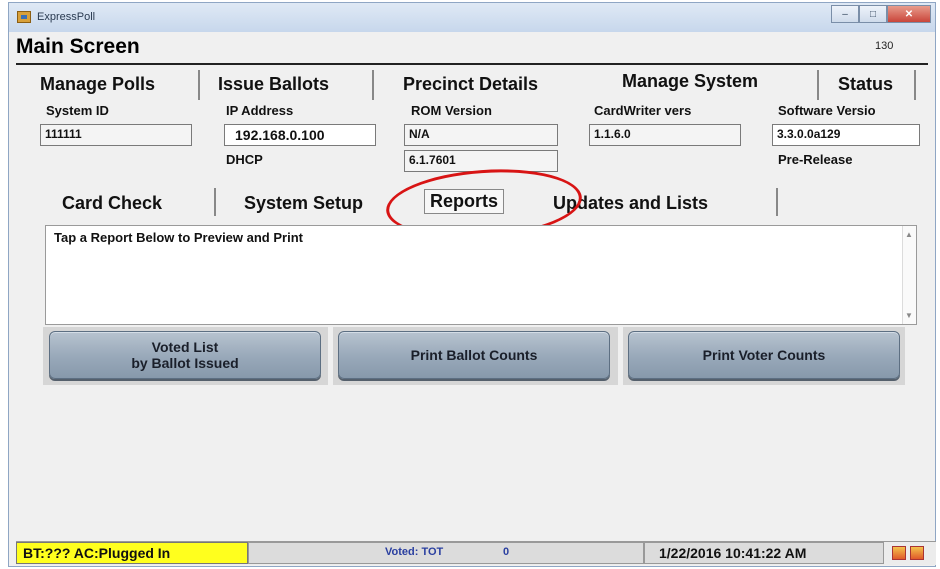 The height and width of the screenshot is (569, 940). Describe the element at coordinates (260, 110) in the screenshot. I see `ip-address-label: IP Address` at that location.